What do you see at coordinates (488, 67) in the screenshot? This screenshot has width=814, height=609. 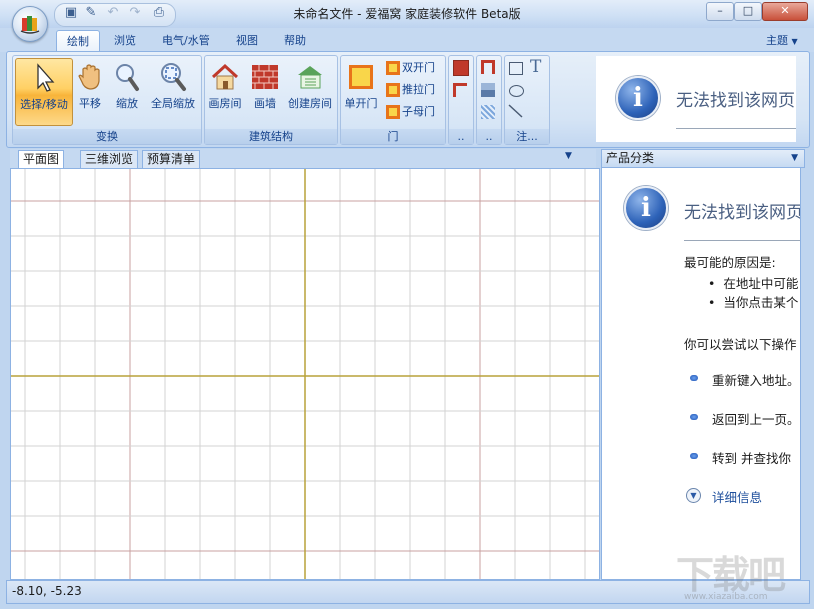 I see `opening-icon` at bounding box center [488, 67].